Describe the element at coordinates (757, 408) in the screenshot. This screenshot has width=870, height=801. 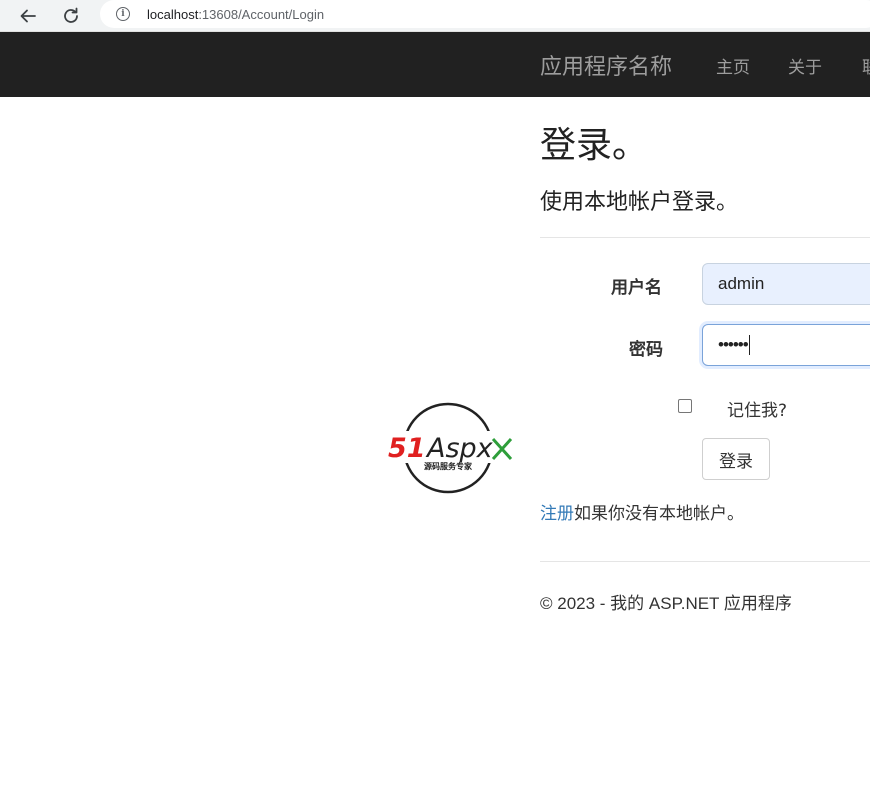
I see `remember-me-label: 记住我?` at that location.